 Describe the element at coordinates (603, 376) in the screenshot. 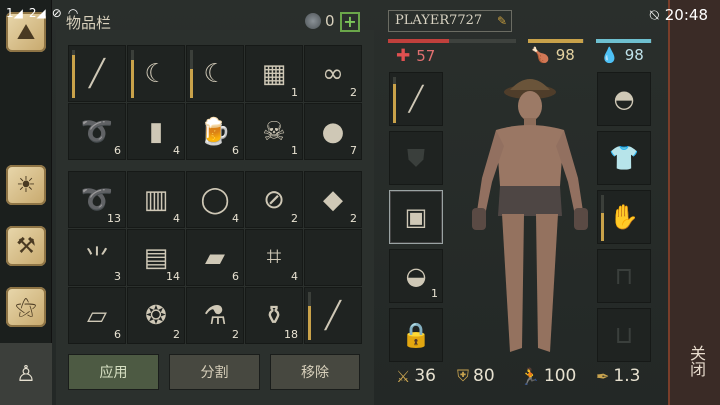

I see `feather-icon: ✒` at that location.